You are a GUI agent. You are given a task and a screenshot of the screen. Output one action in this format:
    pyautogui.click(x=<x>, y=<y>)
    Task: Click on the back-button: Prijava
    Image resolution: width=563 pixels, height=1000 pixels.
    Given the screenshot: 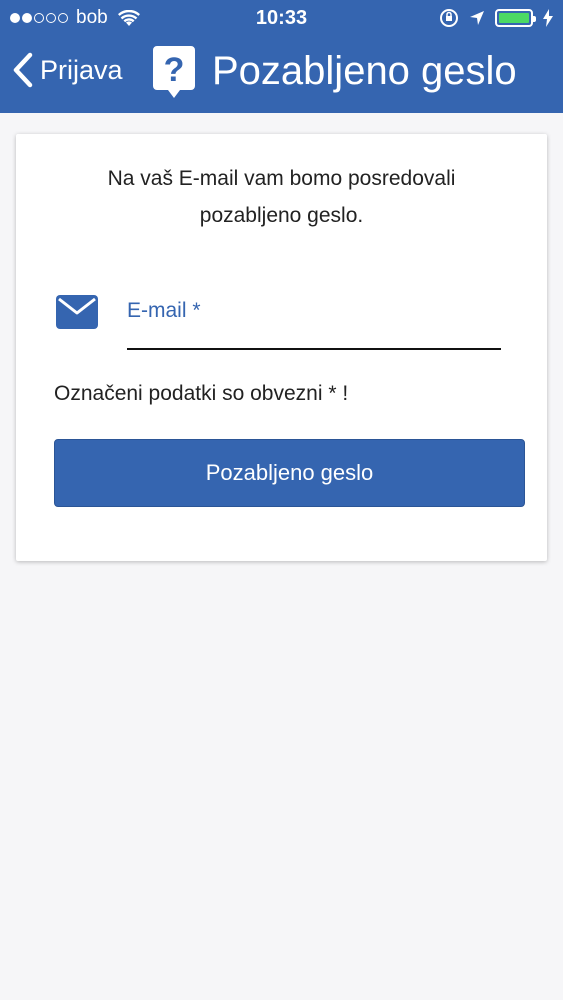 What is the action you would take?
    pyautogui.click(x=67, y=70)
    